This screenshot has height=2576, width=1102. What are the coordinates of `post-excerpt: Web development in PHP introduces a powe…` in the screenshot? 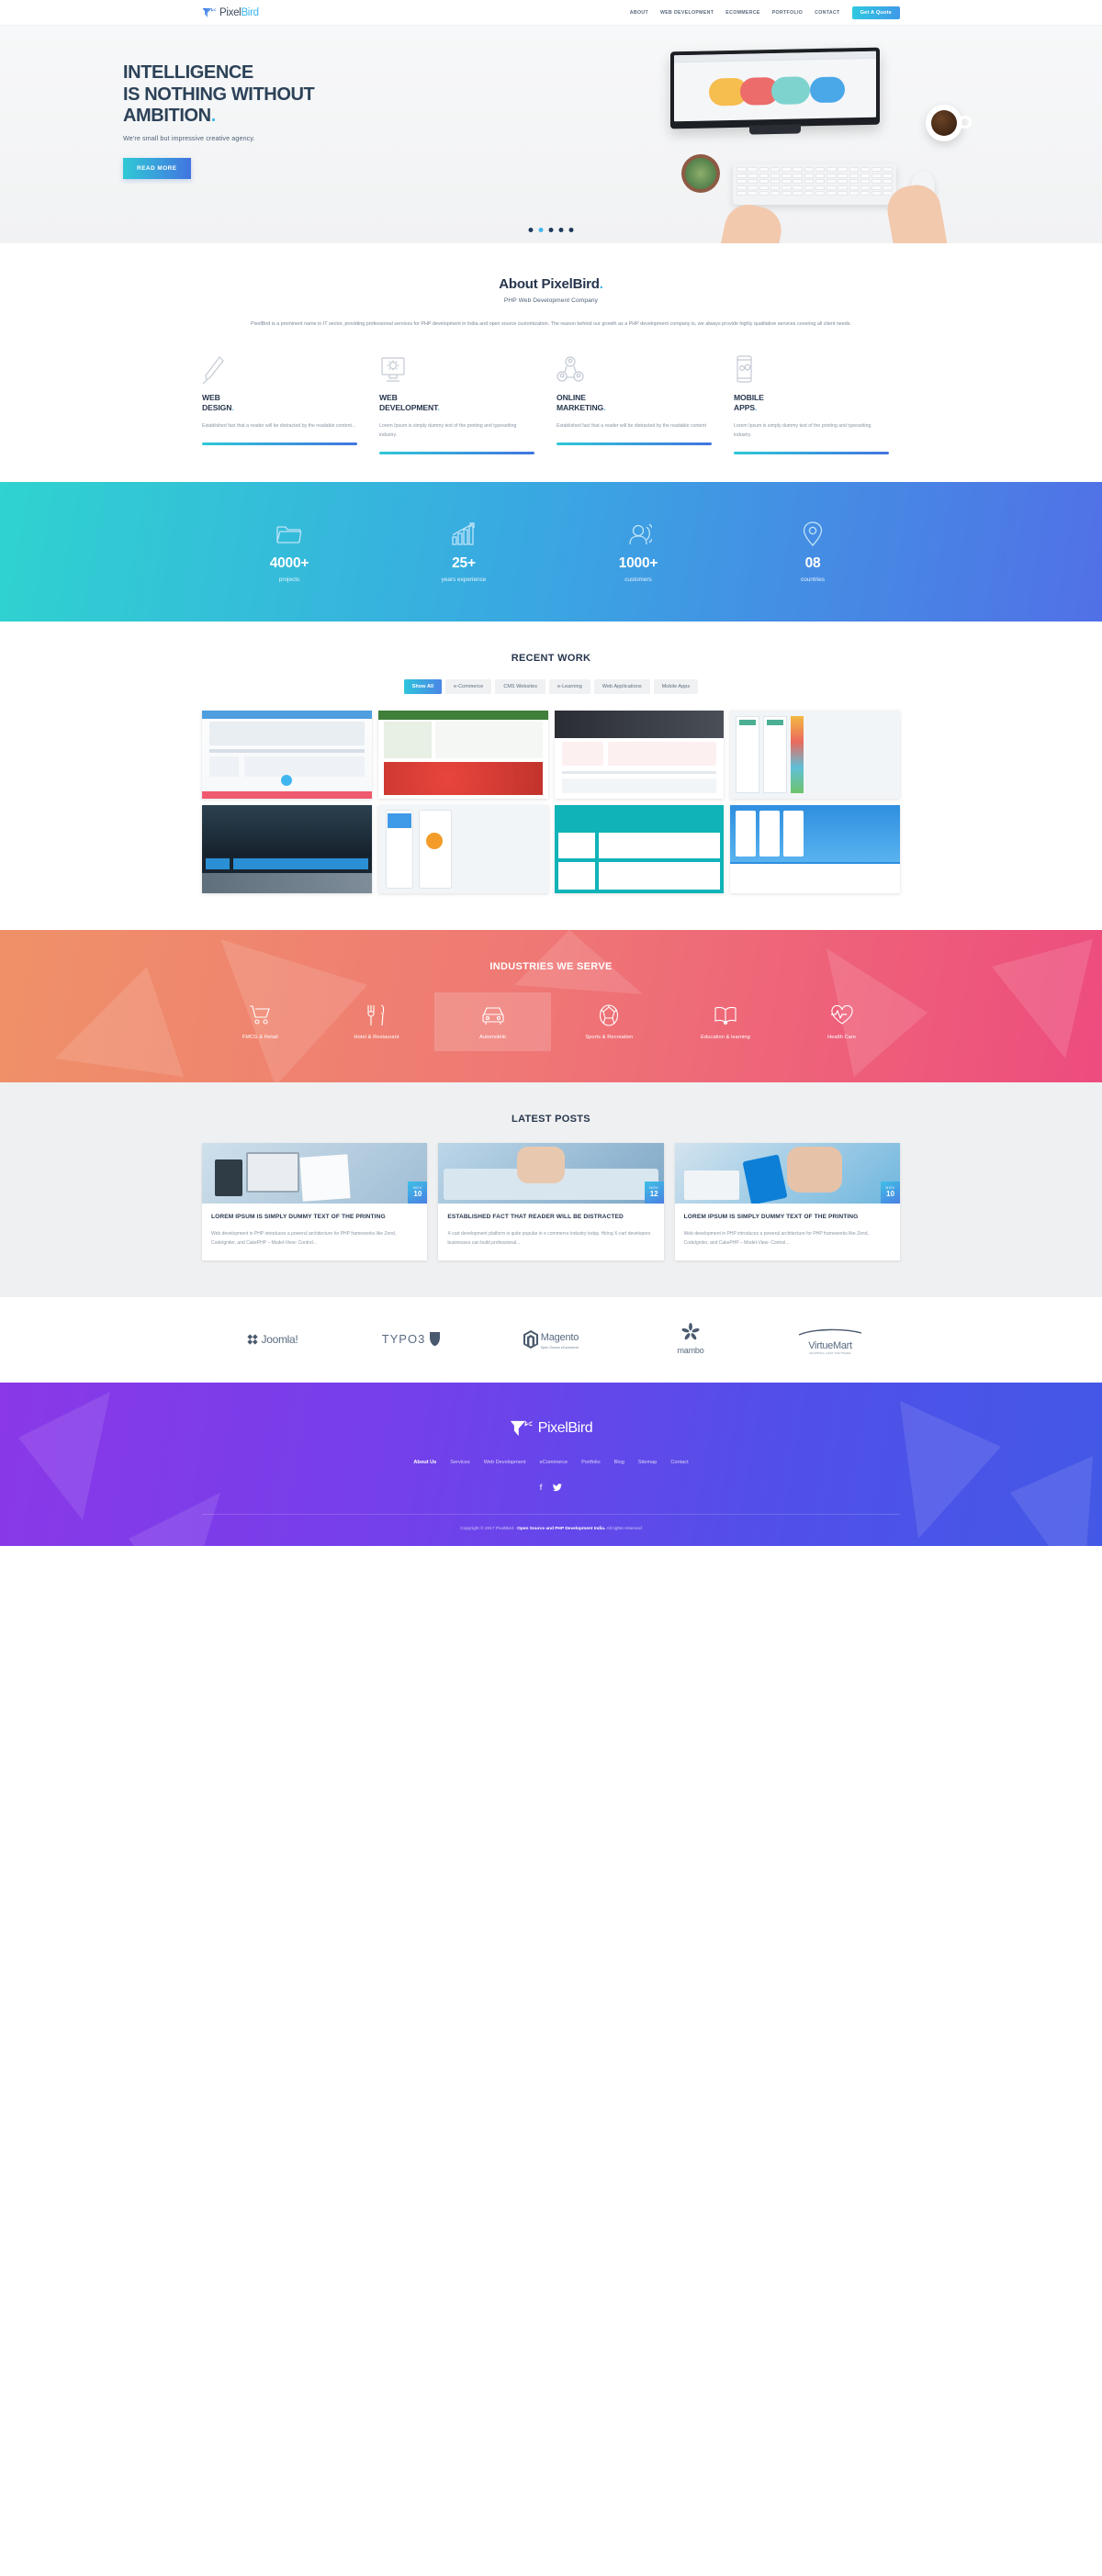 It's located at (304, 1239).